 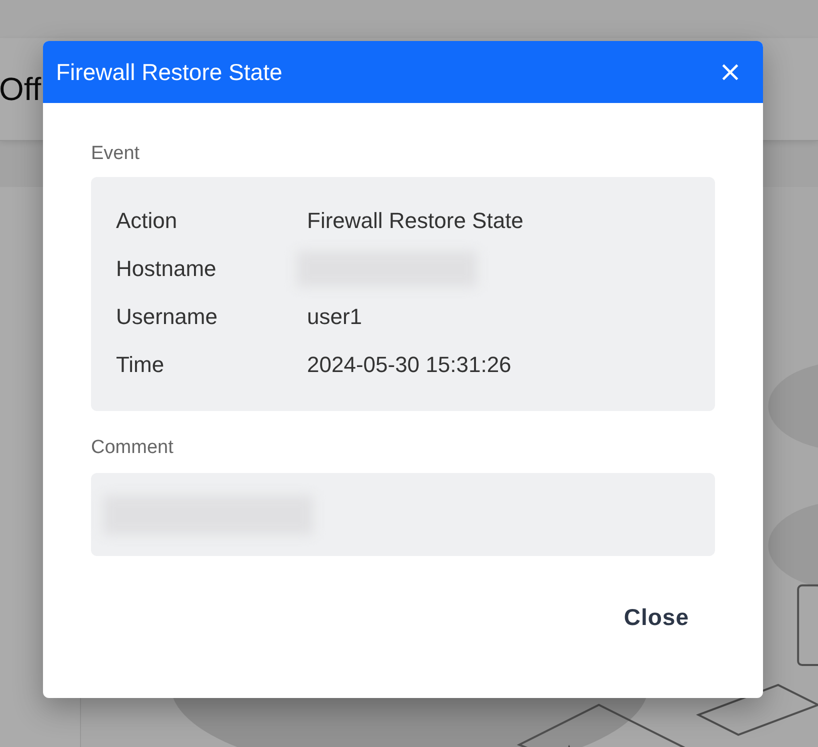 I want to click on dialog-title: Firewall Restore State, so click(x=169, y=72).